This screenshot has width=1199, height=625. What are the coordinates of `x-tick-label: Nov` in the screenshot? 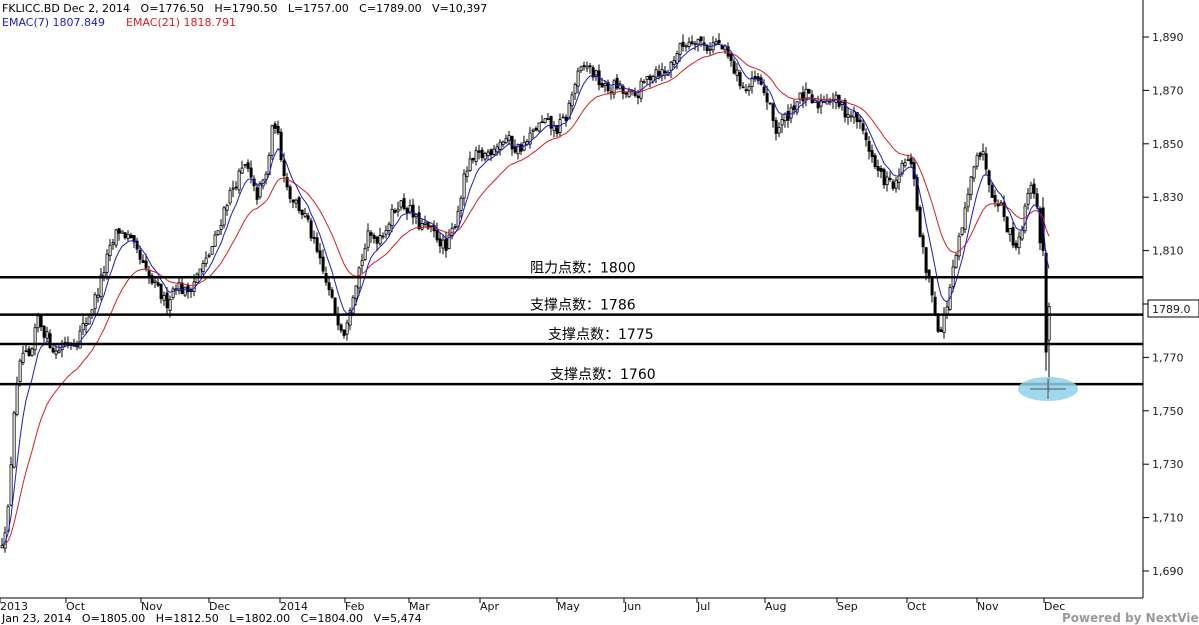 It's located at (988, 606).